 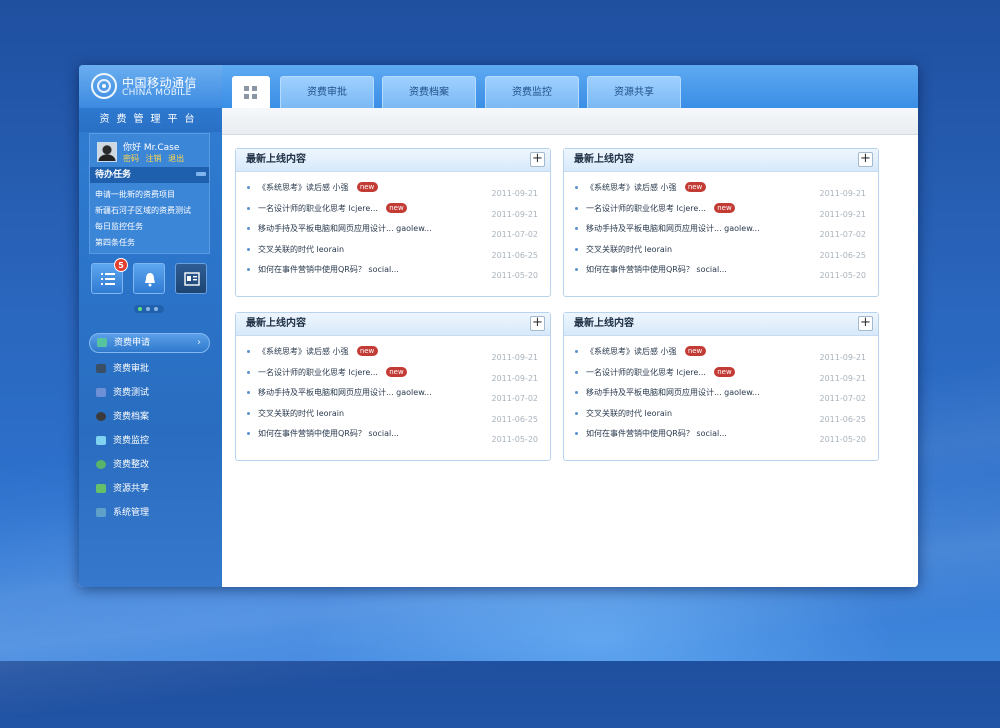 What do you see at coordinates (724, 371) in the screenshot?
I see `new-badge: new` at bounding box center [724, 371].